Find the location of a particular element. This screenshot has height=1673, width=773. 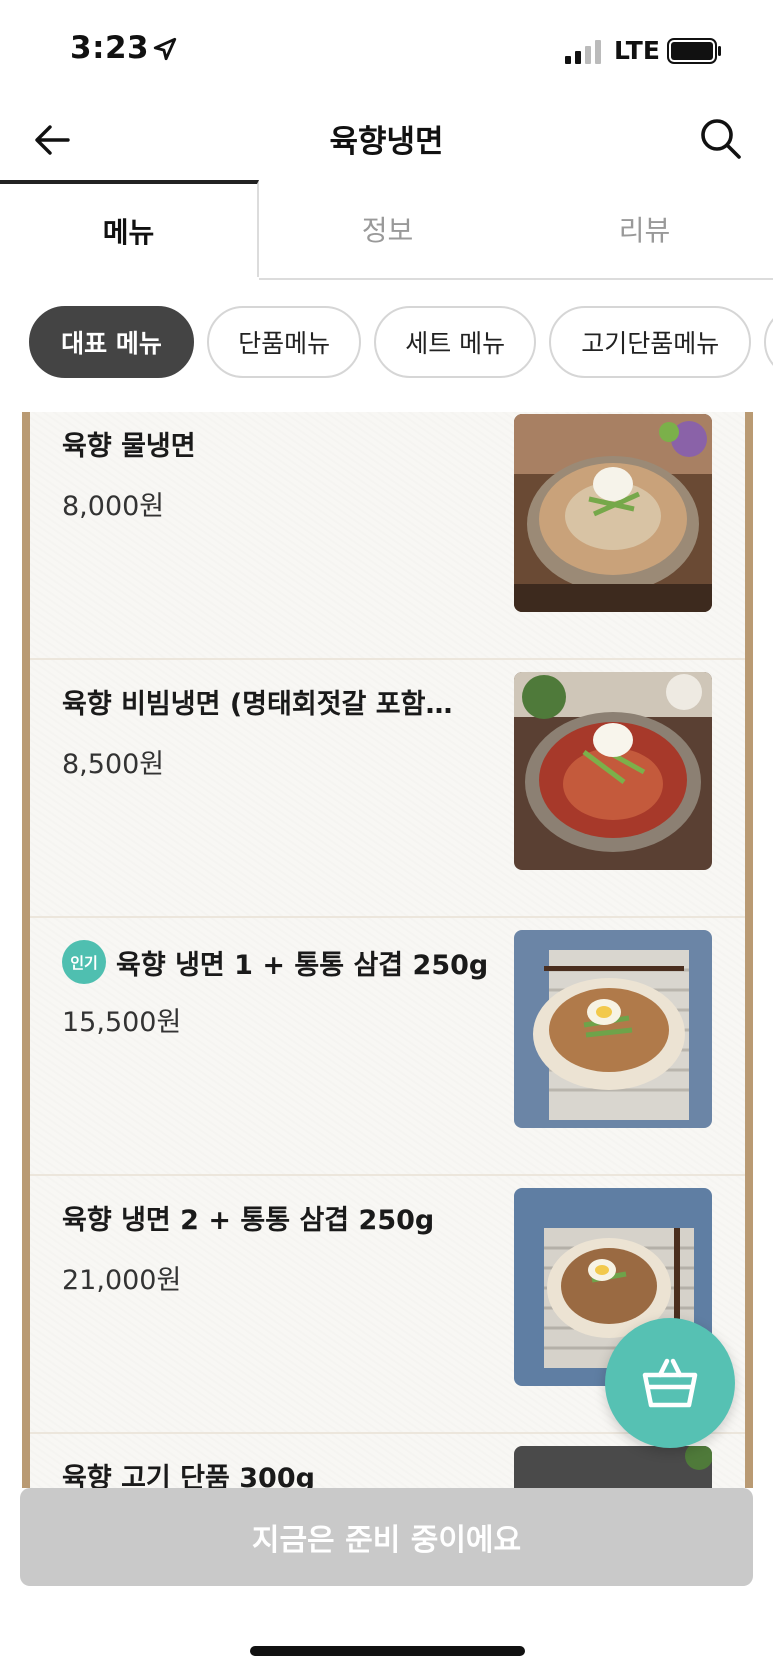

chip-single-menu: 단품메뉴 is located at coordinates (284, 342).